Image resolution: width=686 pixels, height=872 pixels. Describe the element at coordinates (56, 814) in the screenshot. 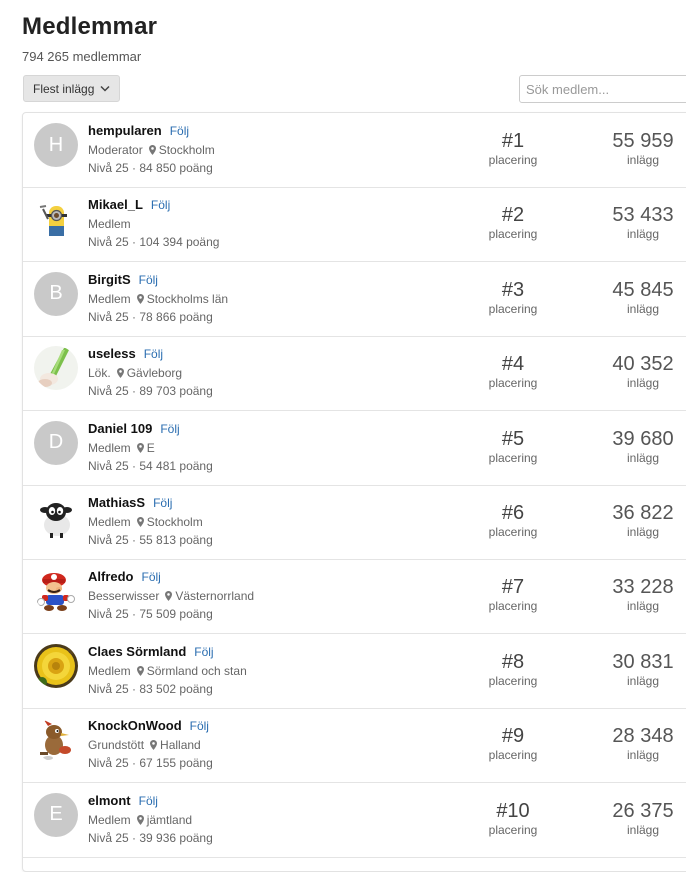

I see `avatar: E` at that location.